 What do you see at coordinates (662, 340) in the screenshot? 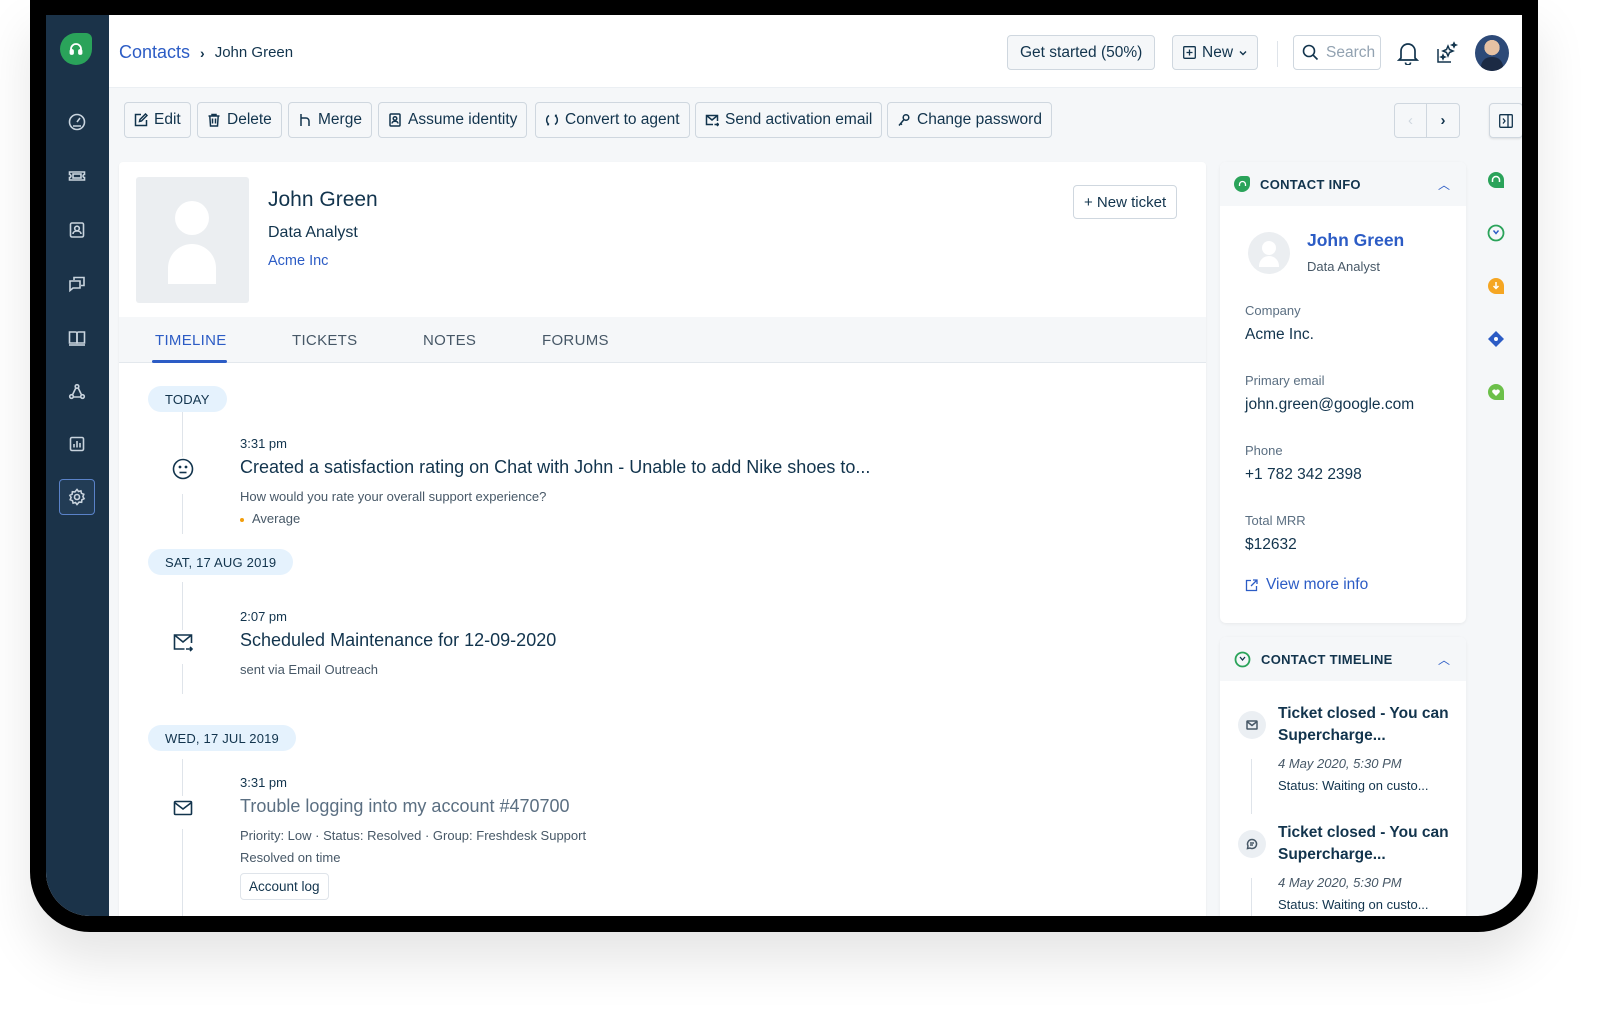
I see `contact-tabs: TIMELINE TICKETS NOTES FORUMS` at bounding box center [662, 340].